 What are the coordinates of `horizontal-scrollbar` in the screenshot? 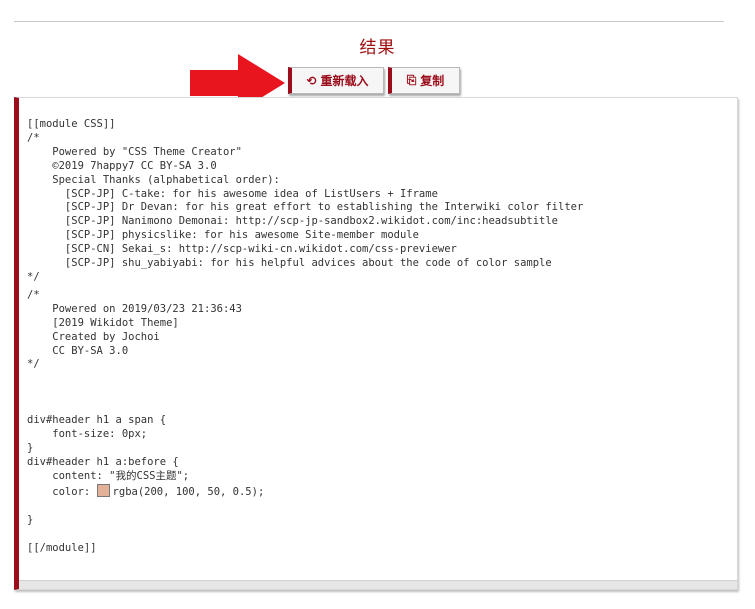 It's located at (378, 584).